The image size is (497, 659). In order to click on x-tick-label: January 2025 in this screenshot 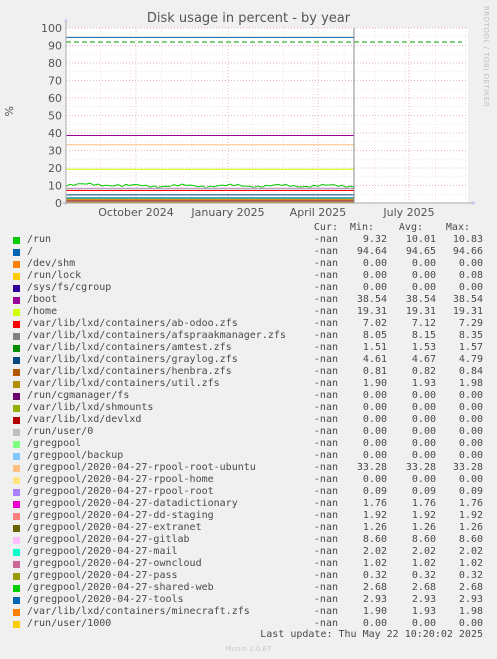, I will do `click(227, 212)`.